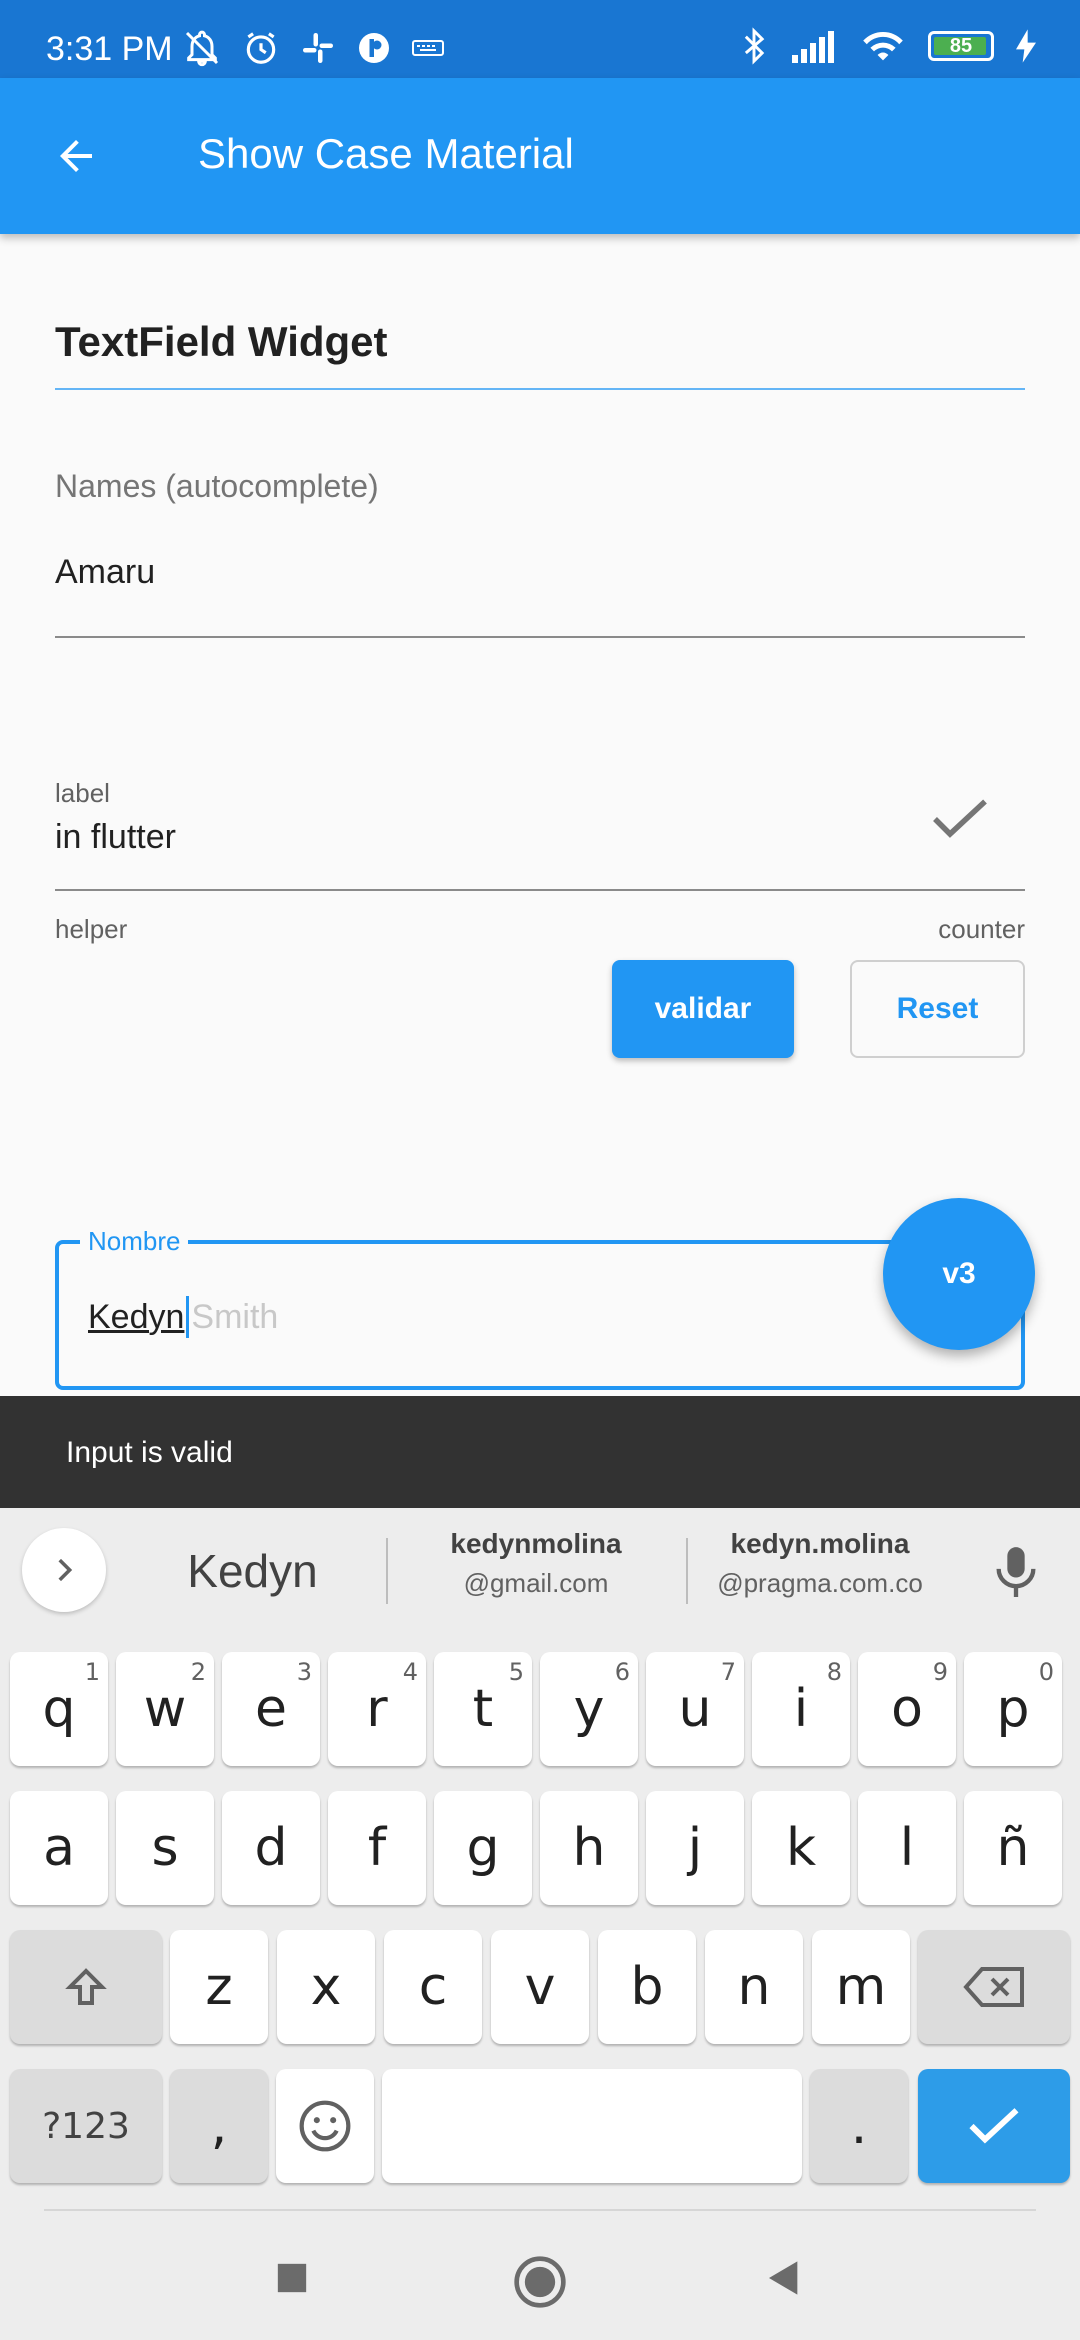 This screenshot has height=2340, width=1080. I want to click on arrow-back-icon, so click(76, 156).